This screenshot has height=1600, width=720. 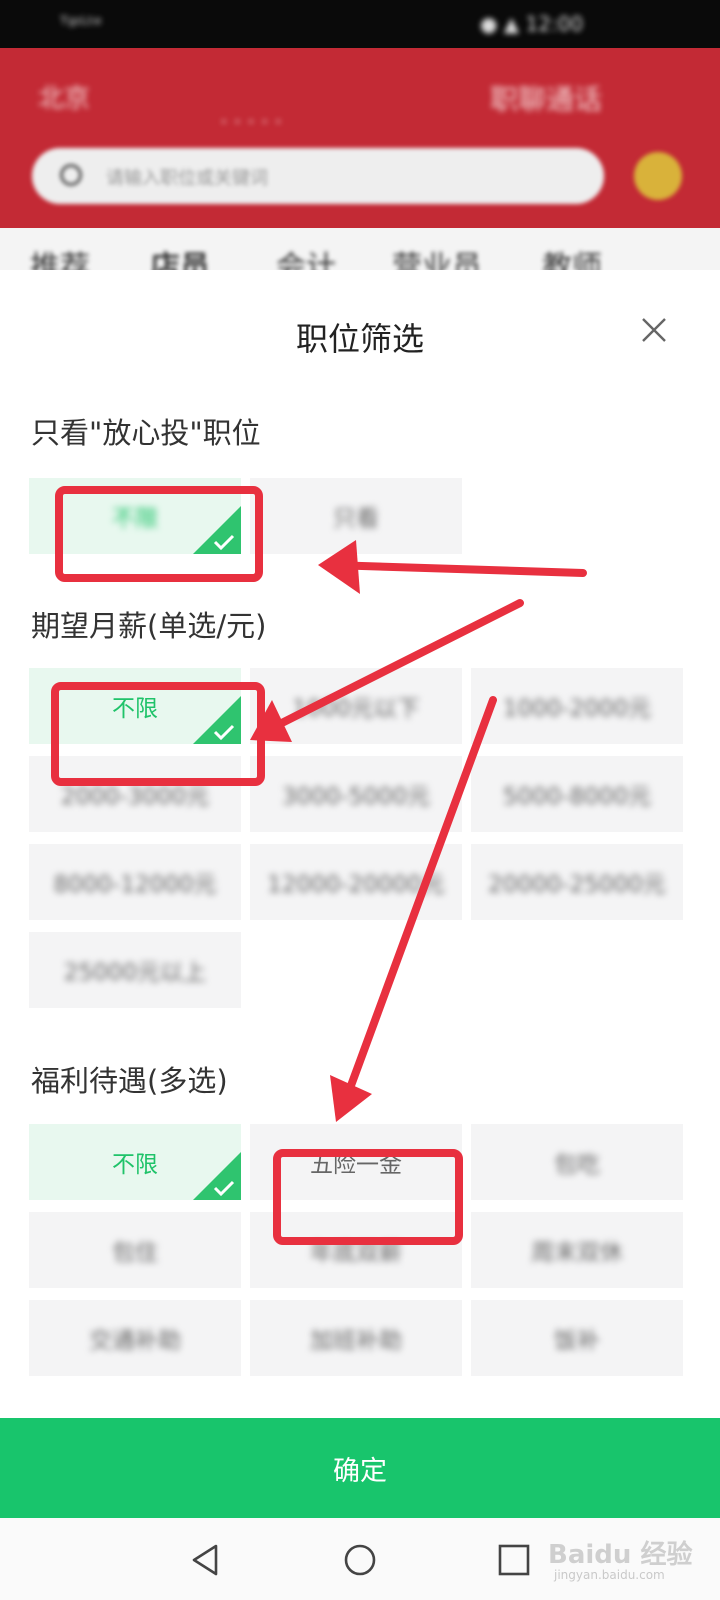 I want to click on welfare-option: 加班补助, so click(x=356, y=1338).